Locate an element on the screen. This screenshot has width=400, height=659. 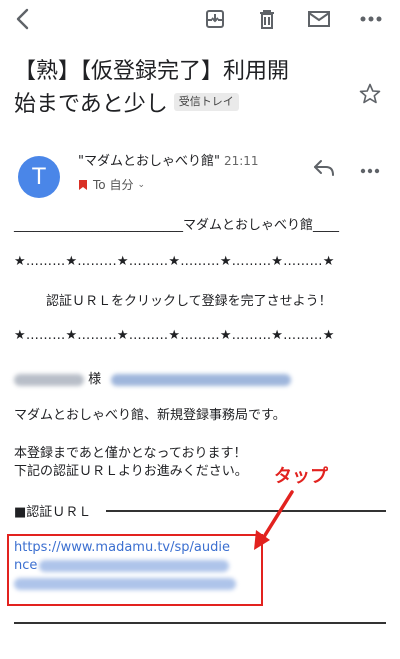
recipient-name-line: 様 is located at coordinates (153, 377).